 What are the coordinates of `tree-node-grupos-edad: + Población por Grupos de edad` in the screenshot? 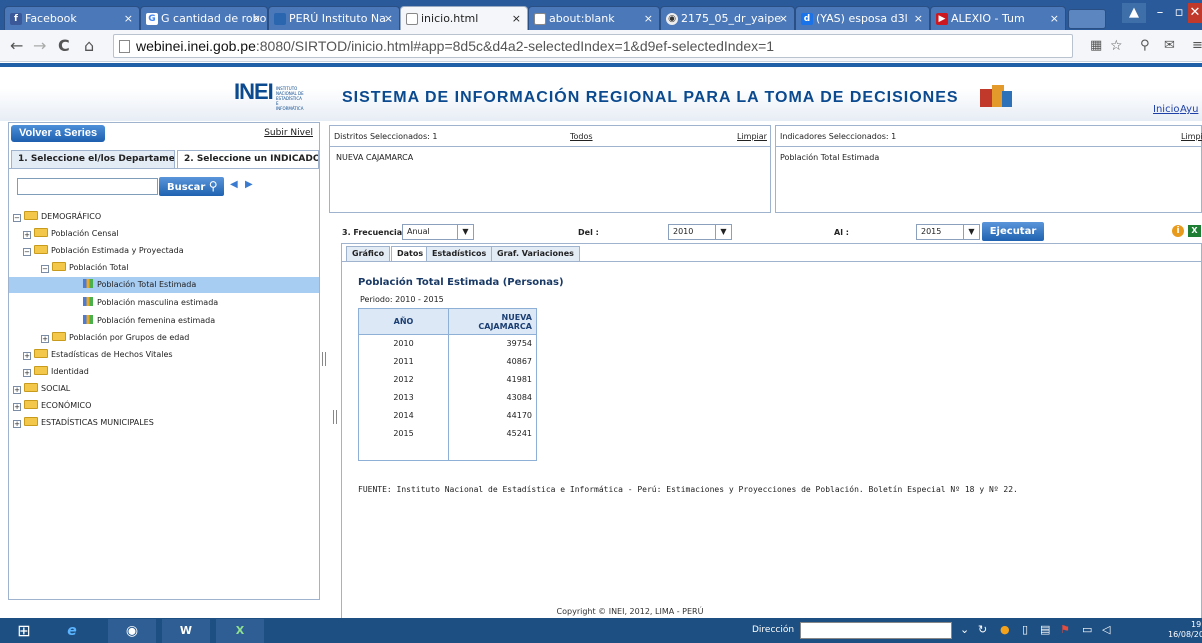 It's located at (115, 338).